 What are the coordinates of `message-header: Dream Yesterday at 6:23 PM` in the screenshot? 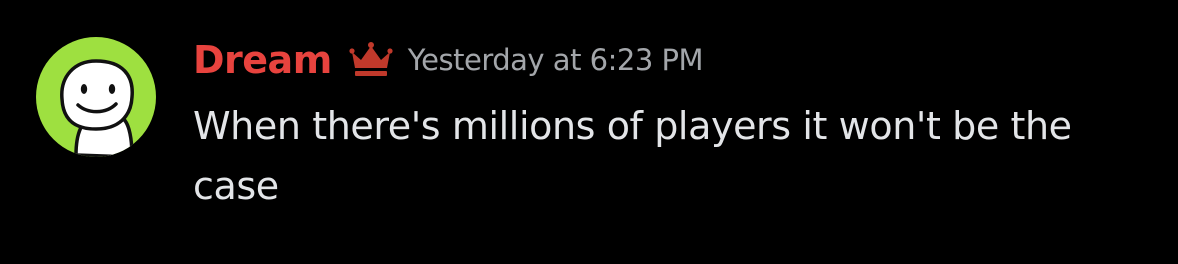 It's located at (448, 60).